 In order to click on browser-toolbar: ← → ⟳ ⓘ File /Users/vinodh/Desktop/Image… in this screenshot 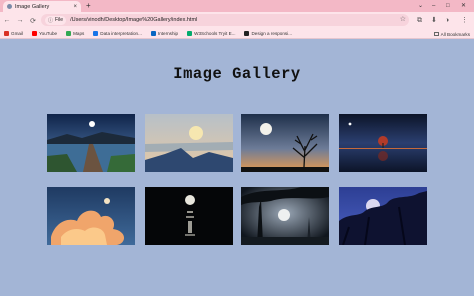, I will do `click(237, 20)`.